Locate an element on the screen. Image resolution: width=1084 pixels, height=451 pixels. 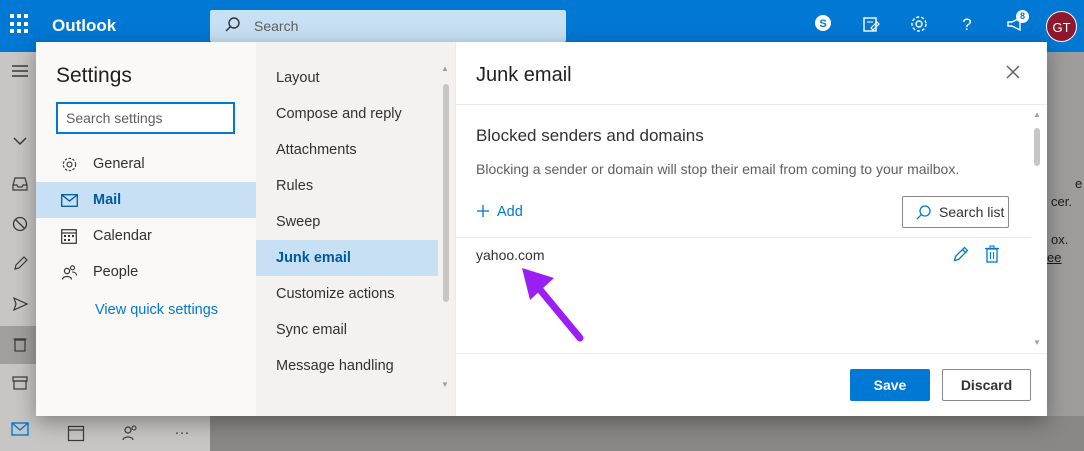
subcategory-junk-email: Junk email is located at coordinates (347, 258).